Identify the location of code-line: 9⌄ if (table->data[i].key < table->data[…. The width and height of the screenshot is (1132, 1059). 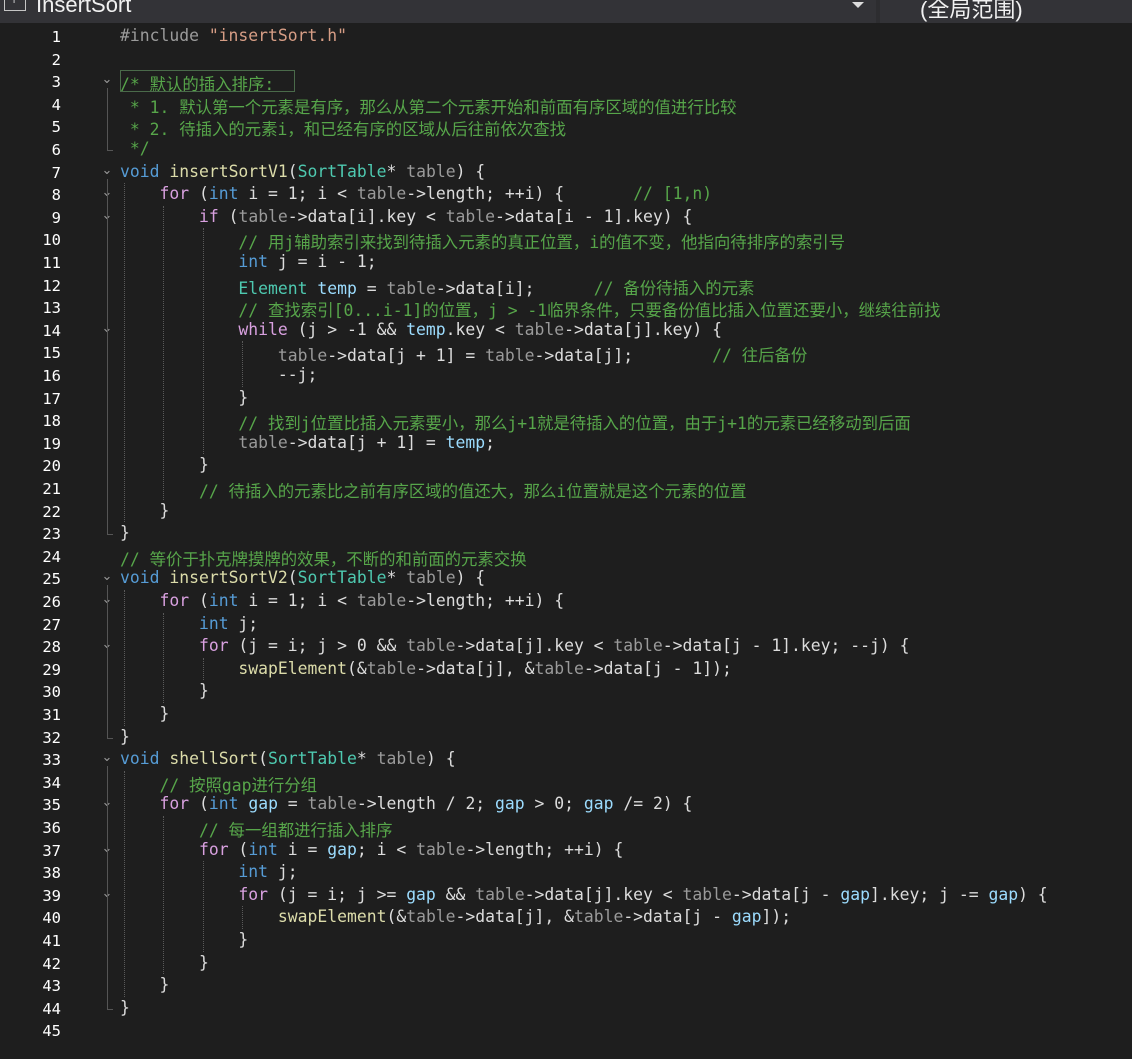
(571, 217).